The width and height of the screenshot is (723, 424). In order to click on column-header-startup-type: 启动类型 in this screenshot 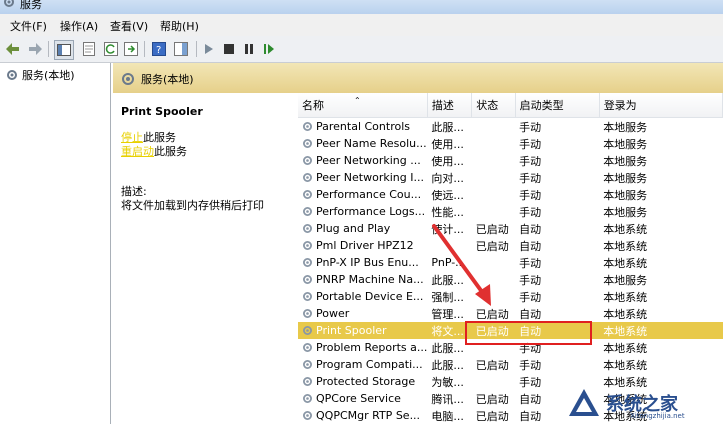, I will do `click(557, 105)`.